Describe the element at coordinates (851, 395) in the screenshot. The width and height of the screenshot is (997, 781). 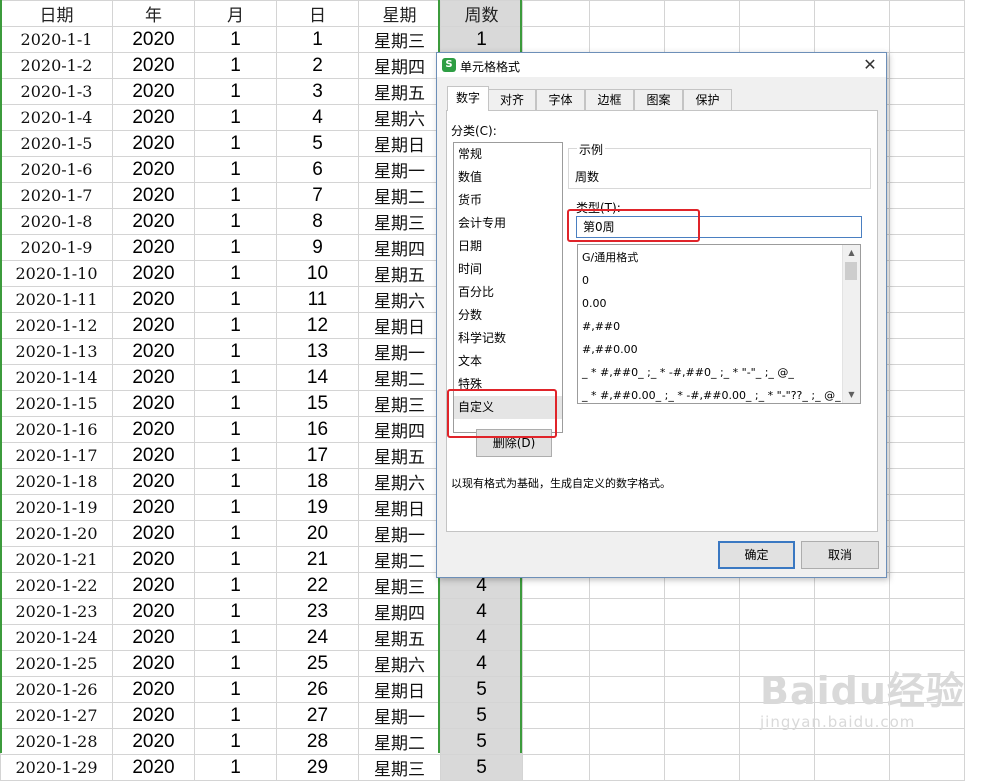
I see `scroll-down-icon: ▼` at that location.